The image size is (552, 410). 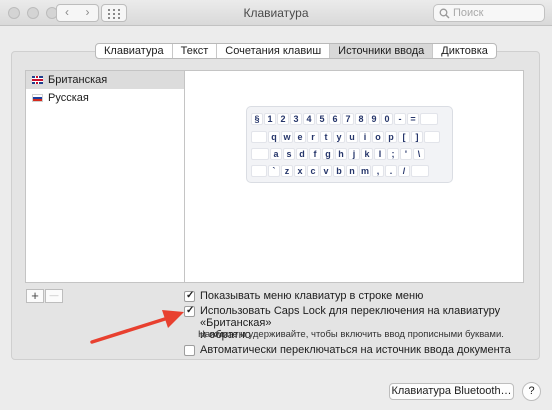 I want to click on help-icon: ?, so click(x=531, y=391).